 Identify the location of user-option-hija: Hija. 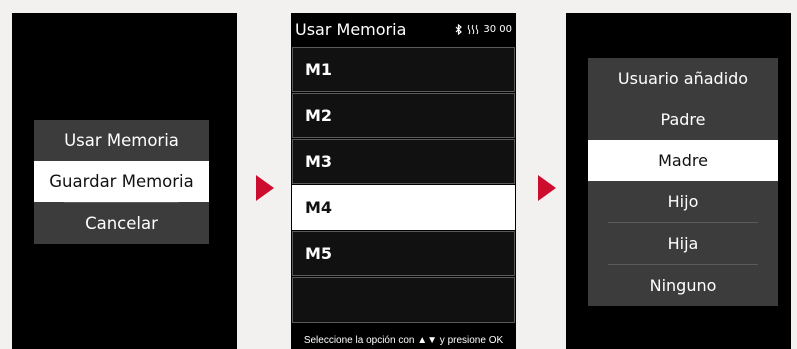
(683, 243).